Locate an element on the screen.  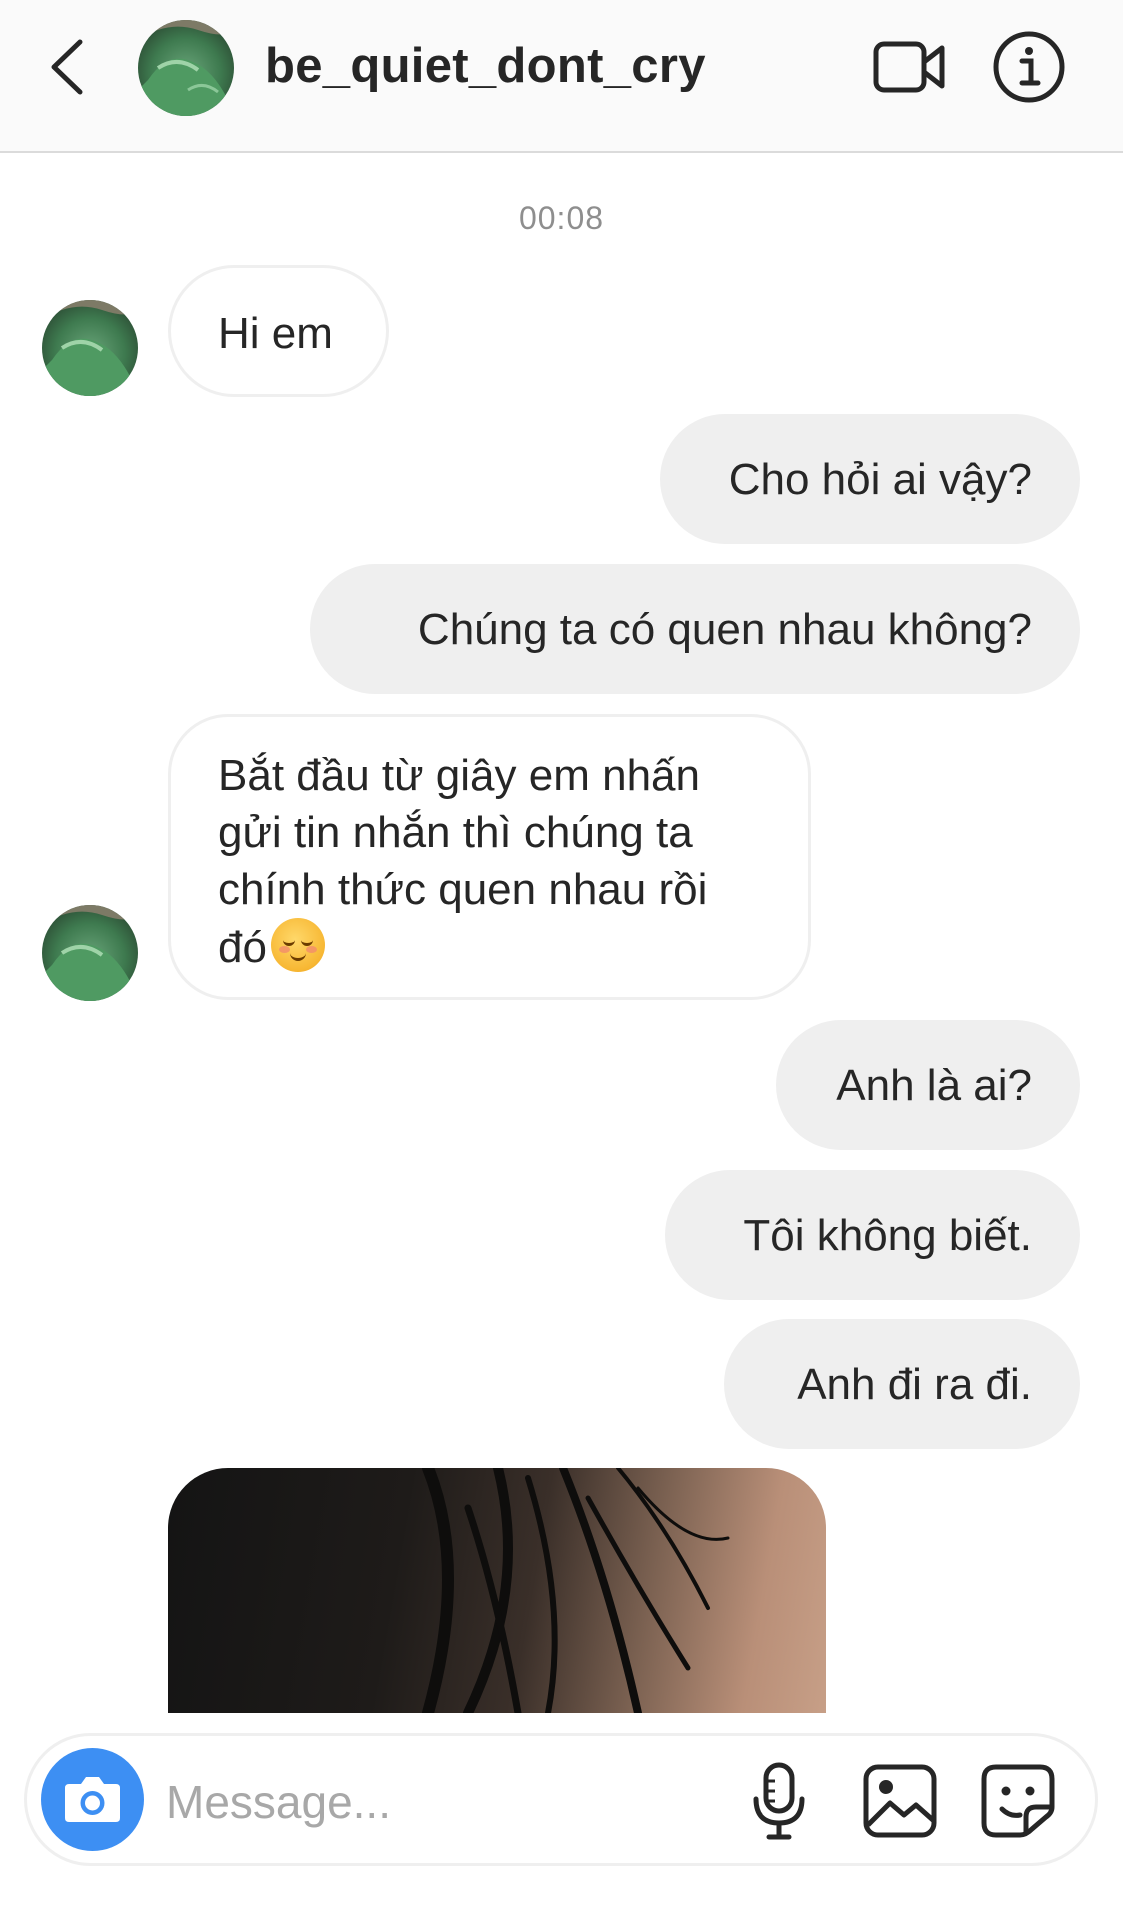
image-icon is located at coordinates (900, 1801).